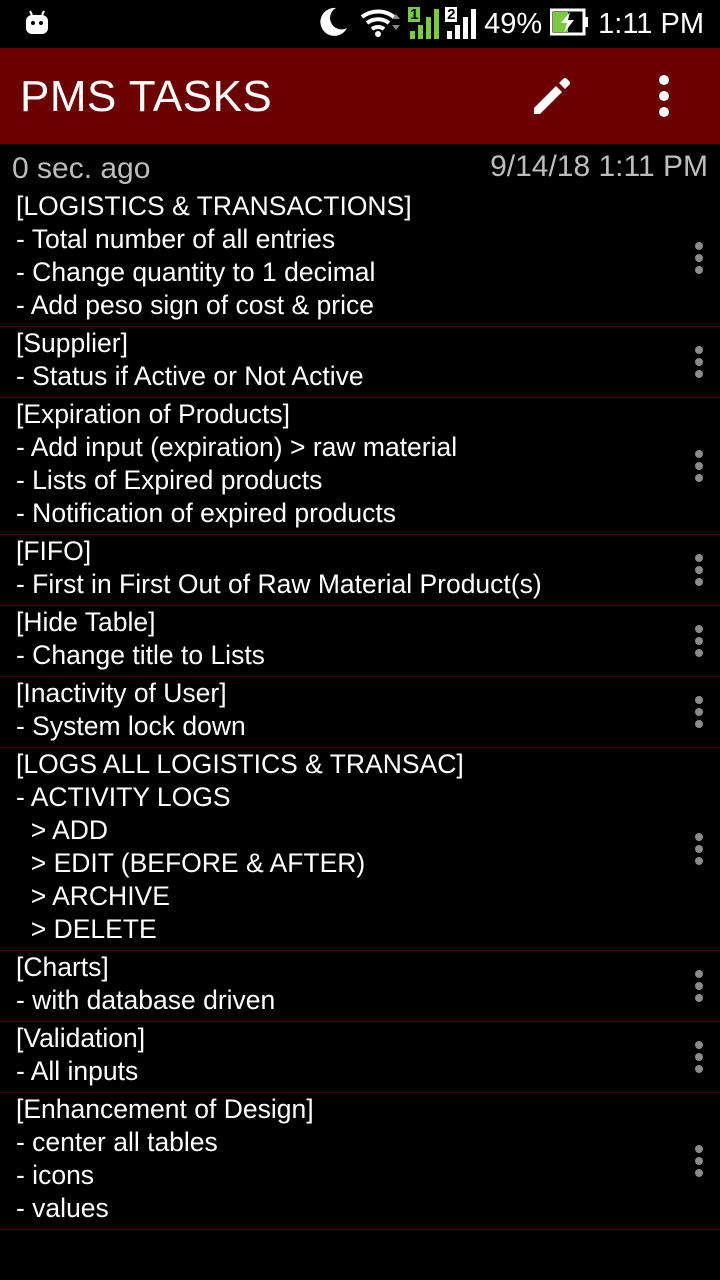  Describe the element at coordinates (240, 764) in the screenshot. I see `task-title: [LOGS ALL LOGISTICS & TRANSAC]` at that location.